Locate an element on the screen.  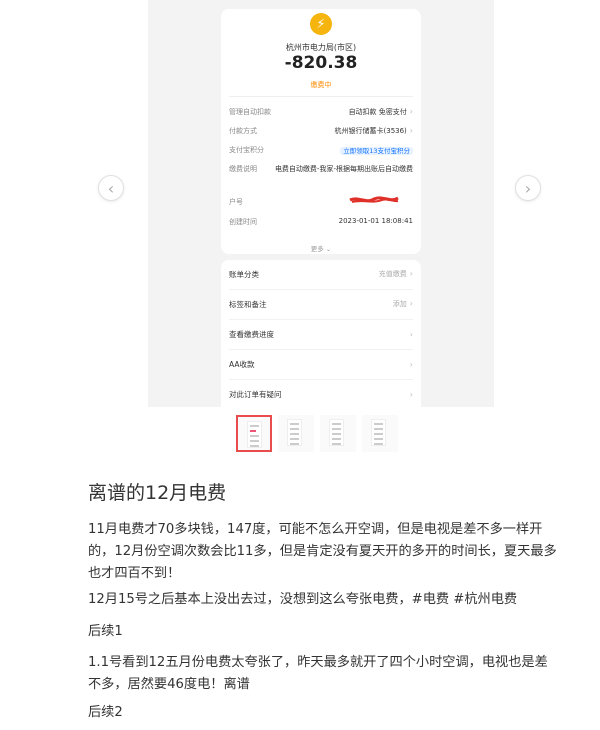
row-label: 户号 is located at coordinates (236, 202).